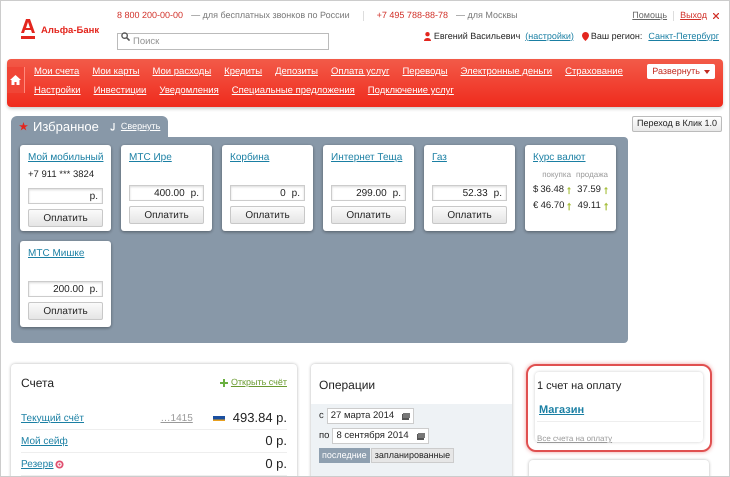  I want to click on currency-sign: $, so click(536, 190).